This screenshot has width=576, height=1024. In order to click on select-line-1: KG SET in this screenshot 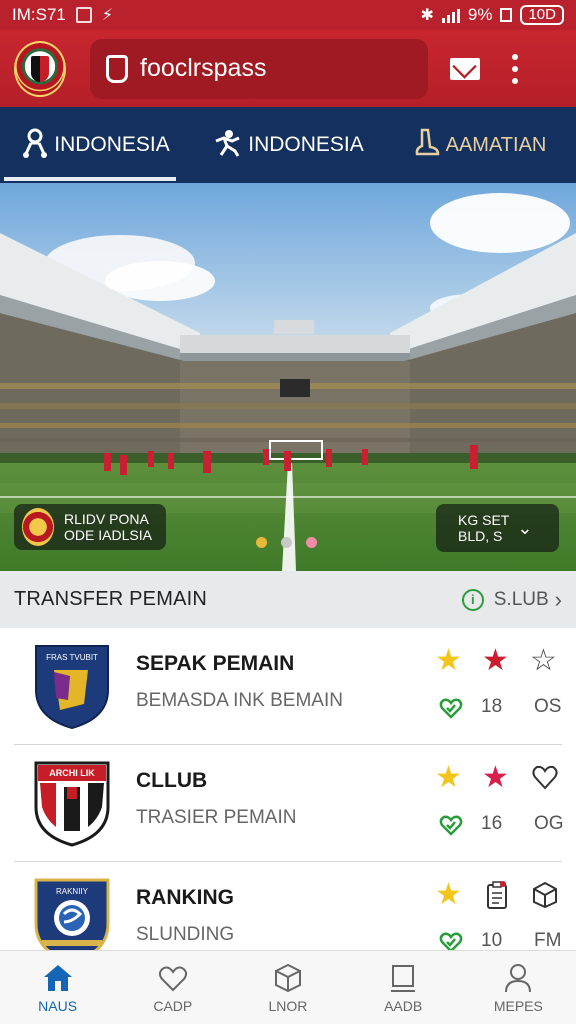, I will do `click(484, 520)`.